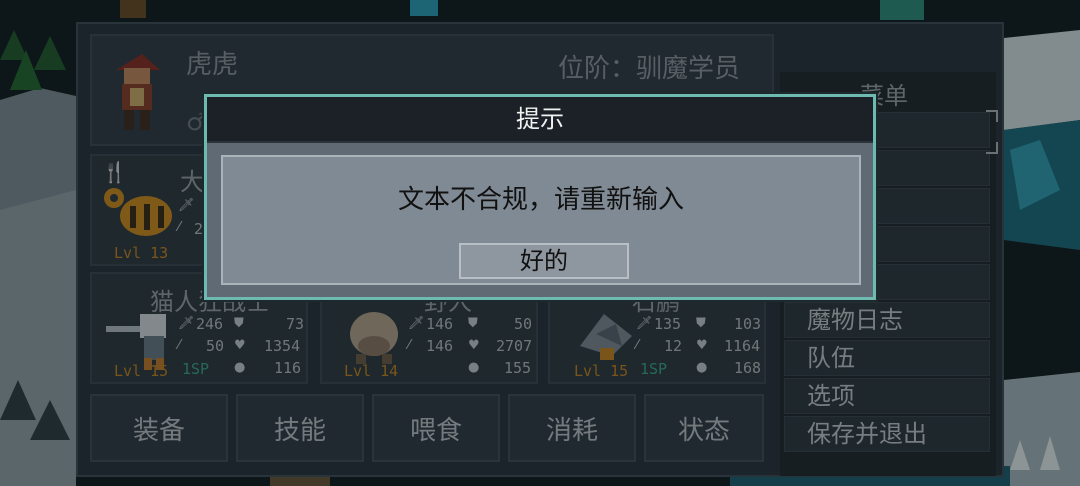 The width and height of the screenshot is (1080, 486). What do you see at coordinates (540, 119) in the screenshot?
I see `dialog-title: 提示` at bounding box center [540, 119].